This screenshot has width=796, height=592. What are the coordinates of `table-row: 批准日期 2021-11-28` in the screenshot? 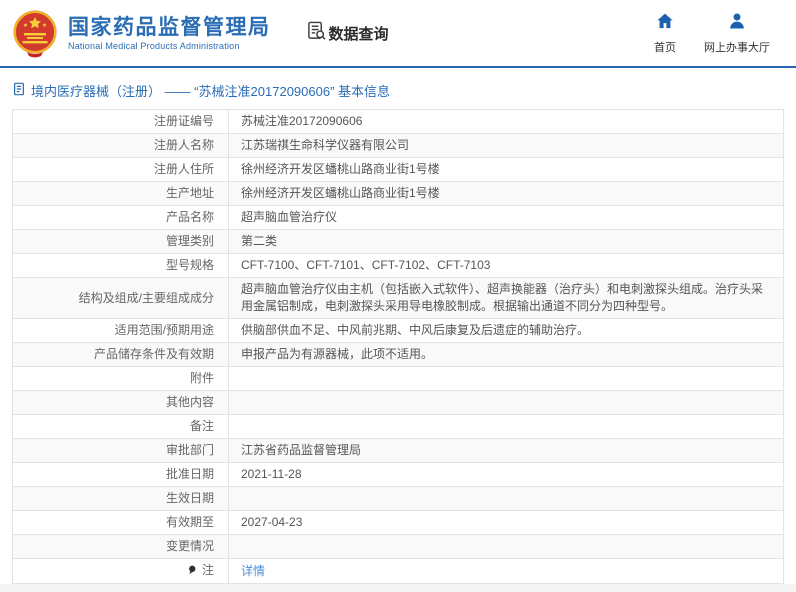 It's located at (398, 474).